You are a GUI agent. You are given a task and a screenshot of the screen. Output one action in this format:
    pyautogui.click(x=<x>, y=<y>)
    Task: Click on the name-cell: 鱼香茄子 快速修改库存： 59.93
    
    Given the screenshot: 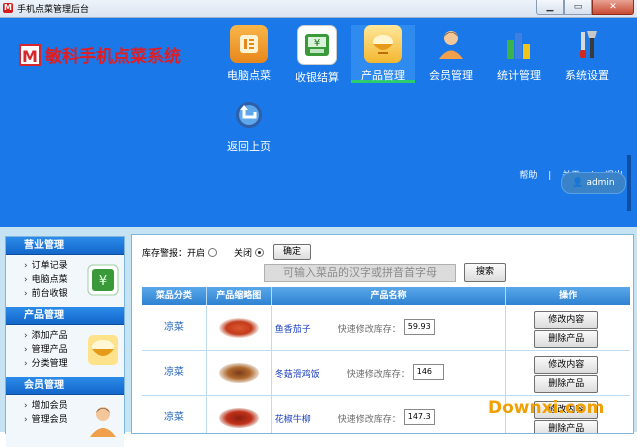 What is the action you would take?
    pyautogui.click(x=389, y=328)
    